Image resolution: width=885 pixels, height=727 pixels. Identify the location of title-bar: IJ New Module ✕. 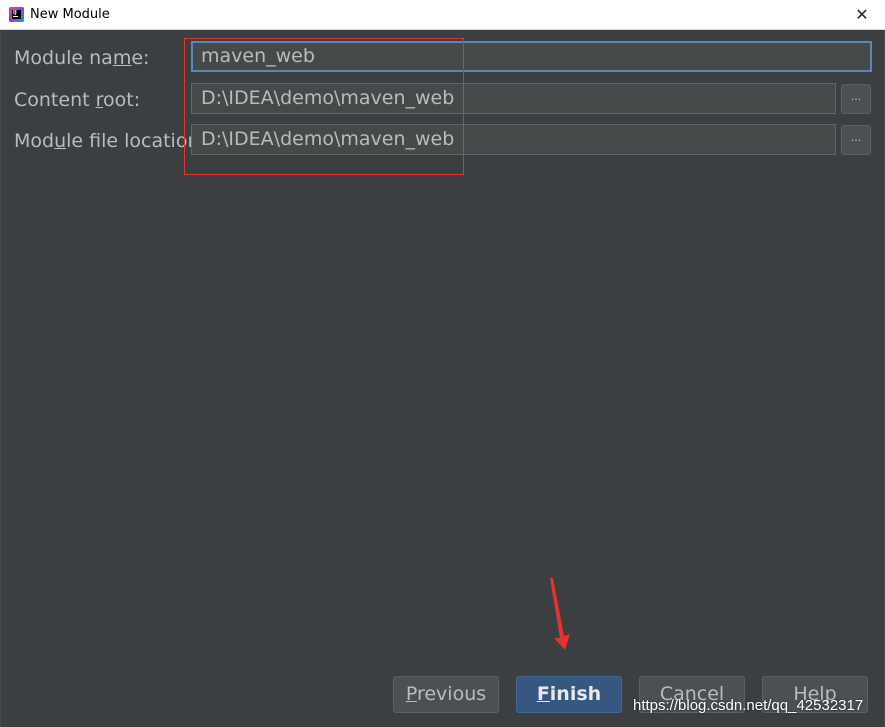
(442, 15).